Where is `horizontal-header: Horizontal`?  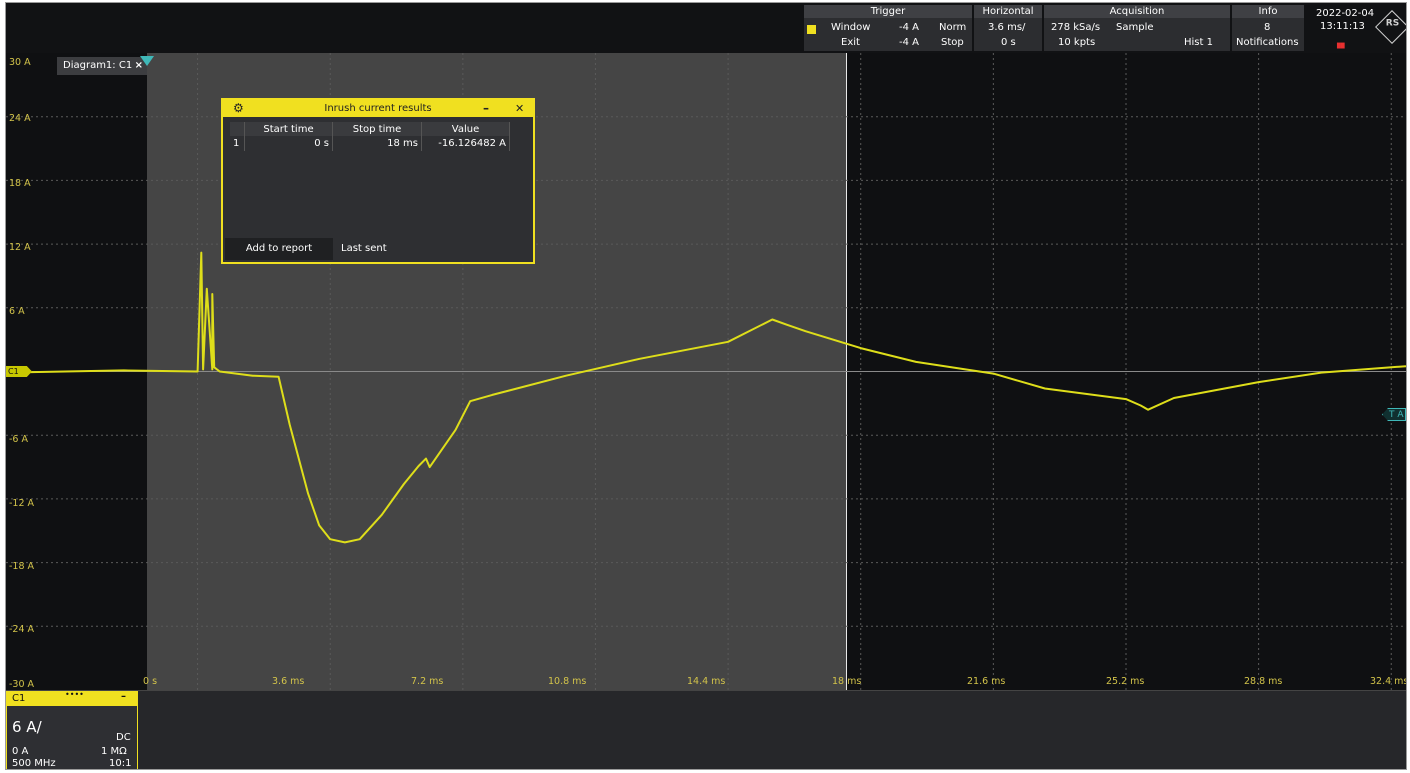
horizontal-header: Horizontal is located at coordinates (1008, 11).